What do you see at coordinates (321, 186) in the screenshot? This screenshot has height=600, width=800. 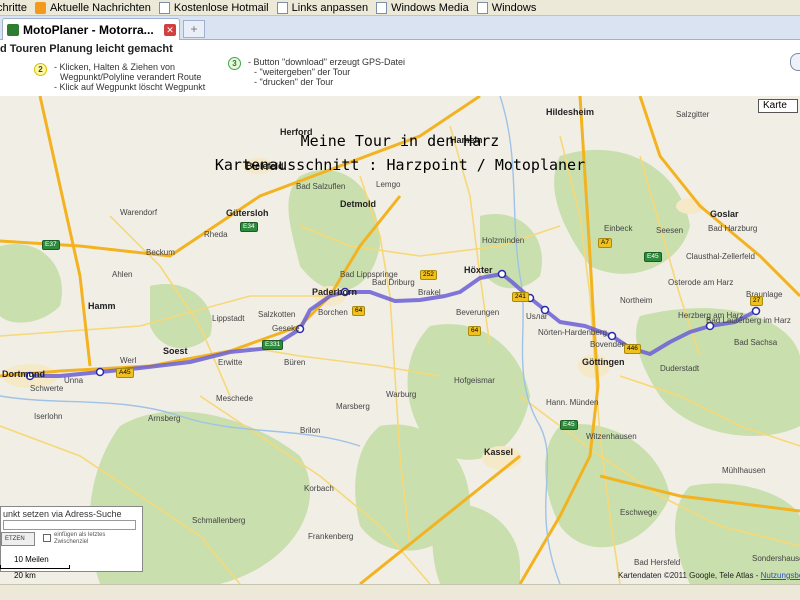 I see `place-label: Bad Salzuflen` at bounding box center [321, 186].